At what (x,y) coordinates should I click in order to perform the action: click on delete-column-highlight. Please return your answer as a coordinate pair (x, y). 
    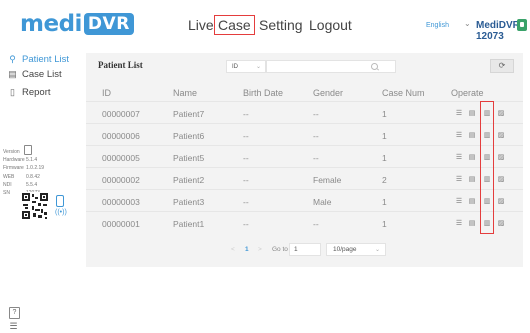
    Looking at the image, I should click on (487, 167).